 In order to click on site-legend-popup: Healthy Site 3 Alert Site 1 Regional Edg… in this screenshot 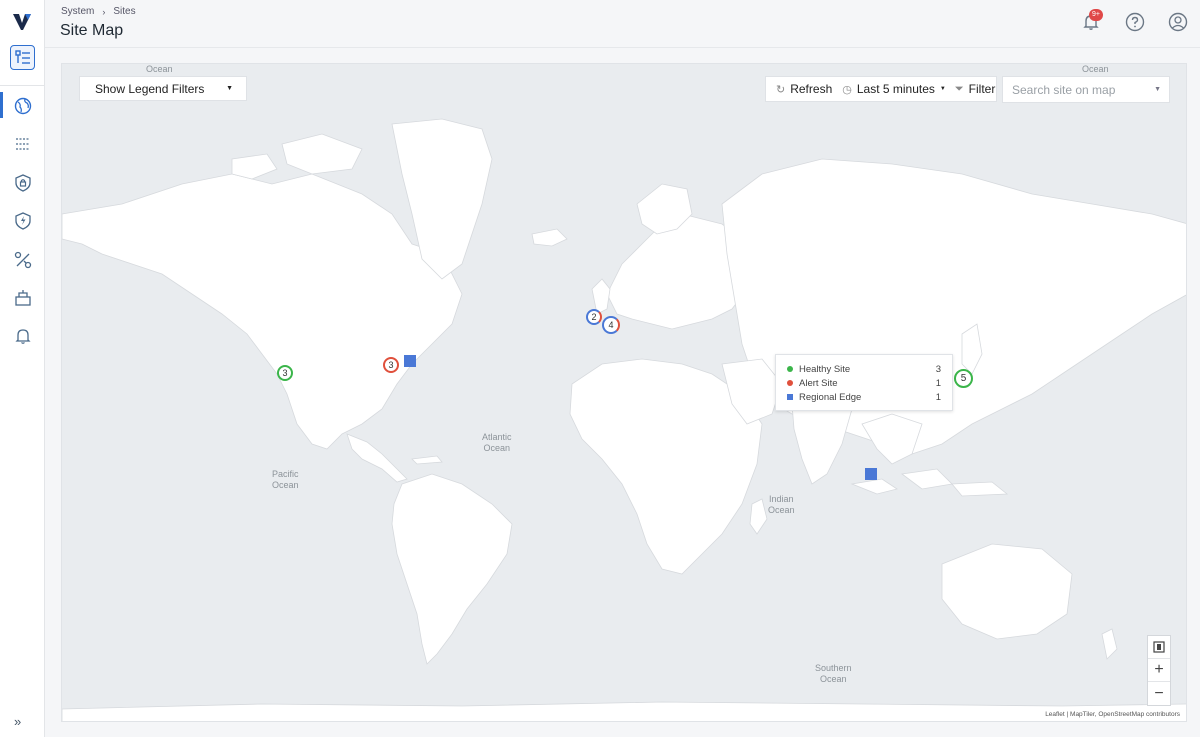, I will do `click(864, 382)`.